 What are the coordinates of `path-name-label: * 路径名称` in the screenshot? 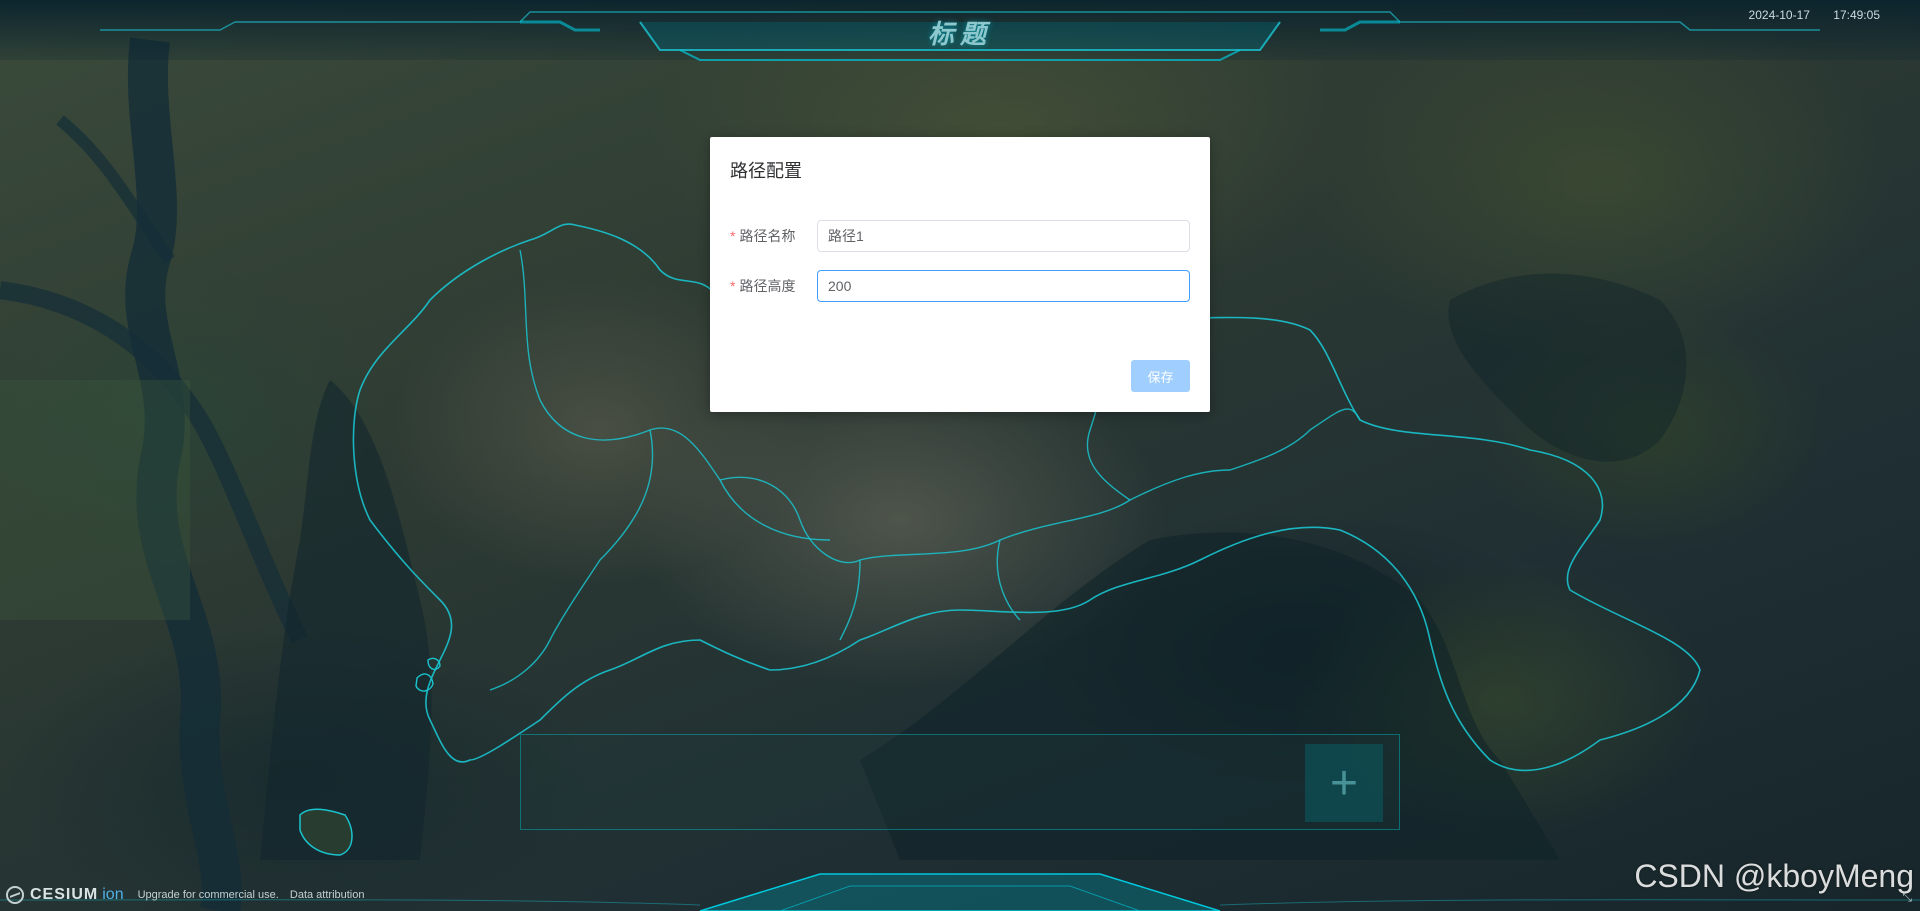 It's located at (763, 236).